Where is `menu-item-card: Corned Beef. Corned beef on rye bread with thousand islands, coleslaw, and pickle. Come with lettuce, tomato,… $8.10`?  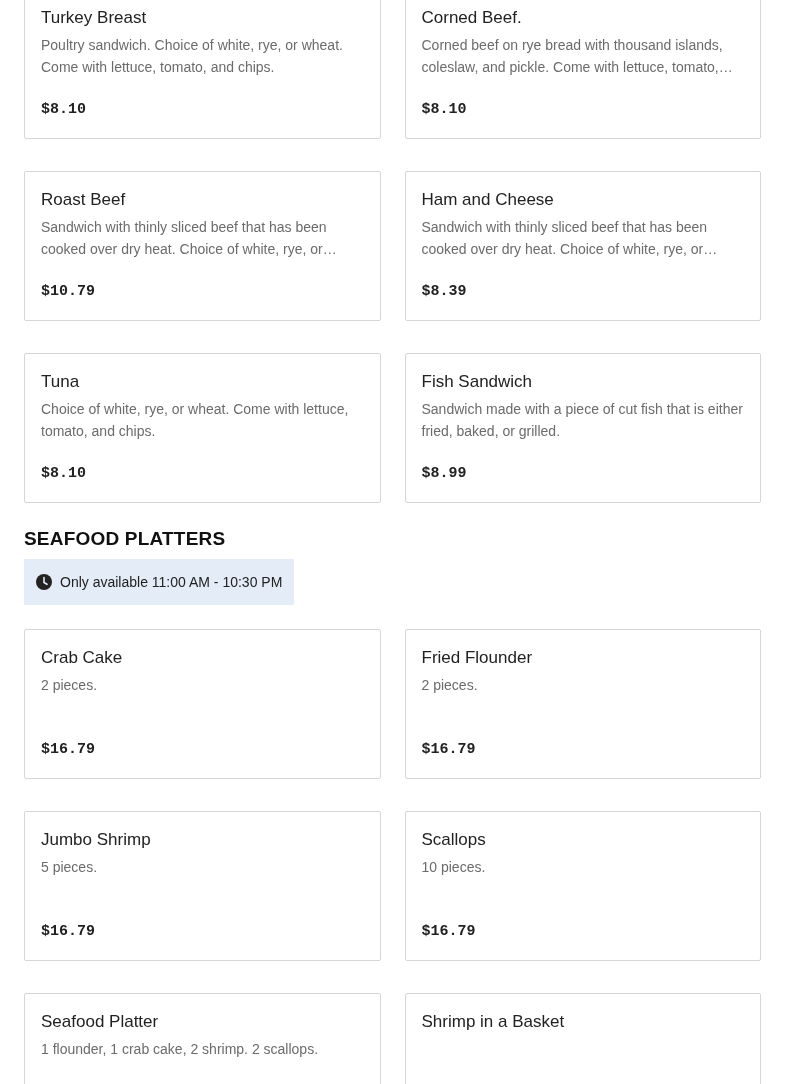
menu-item-card: Corned Beef. Corned beef on rye bread with thousand islands, coleslaw, and pickle. Come with lettuce, tomato,… $8.10 is located at coordinates (582, 69).